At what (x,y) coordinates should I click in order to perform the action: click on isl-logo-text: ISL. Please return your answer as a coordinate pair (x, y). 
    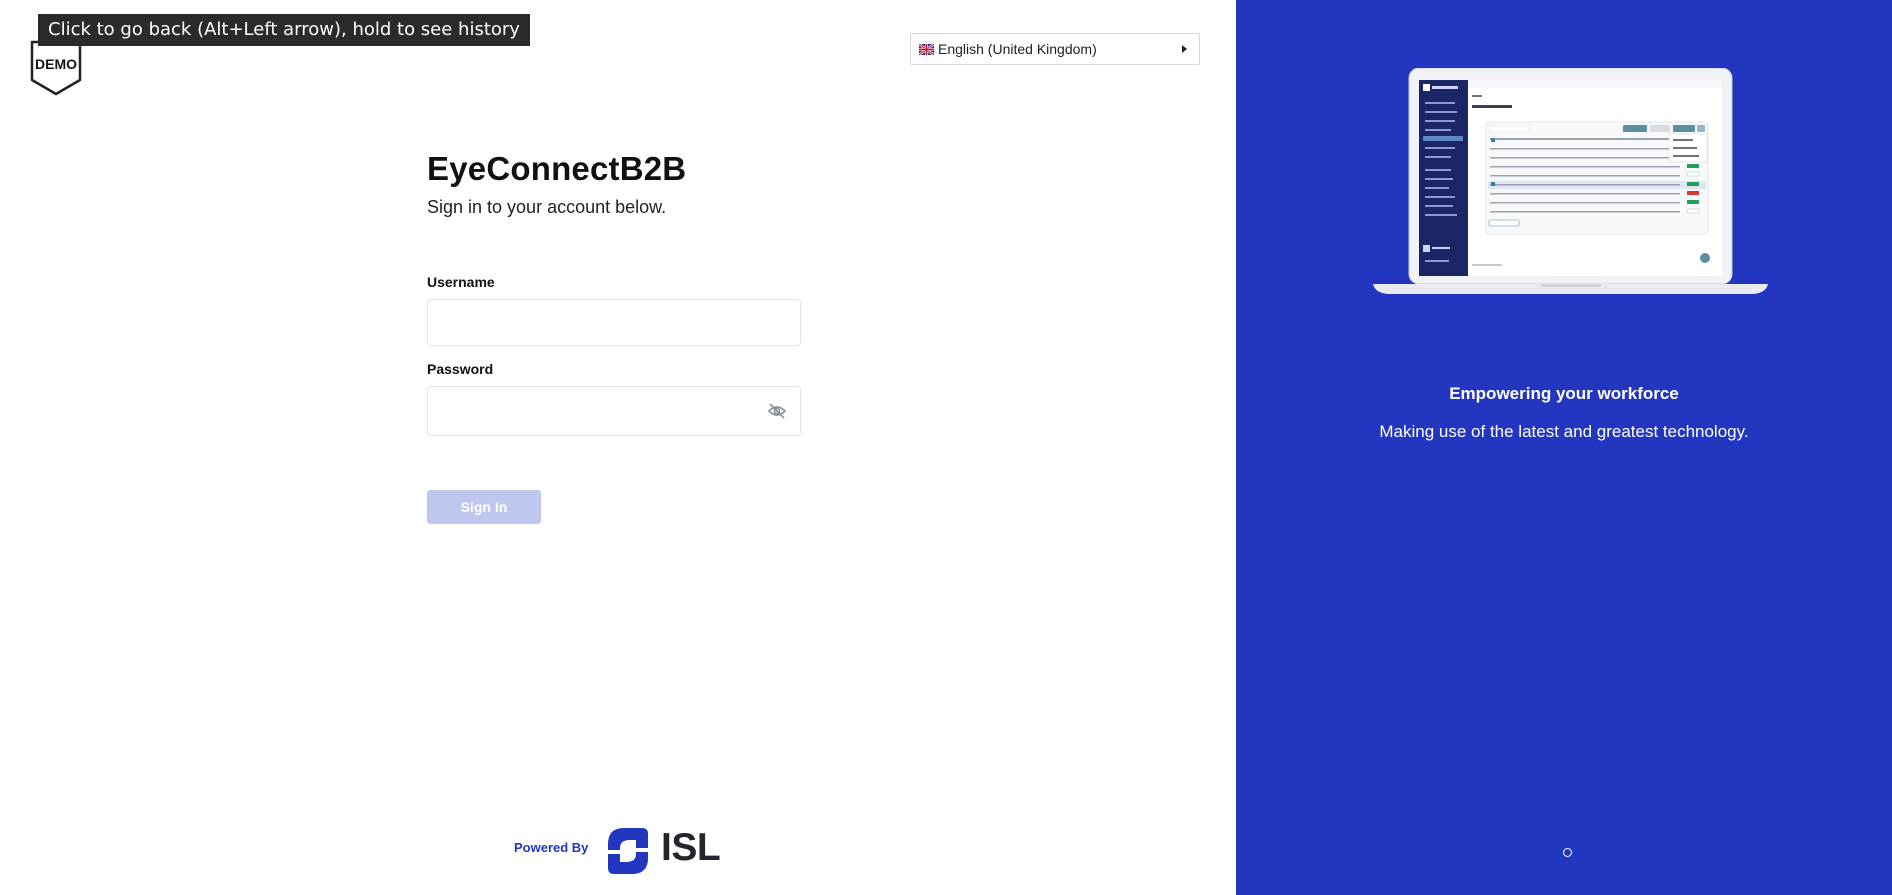
    Looking at the image, I should click on (691, 847).